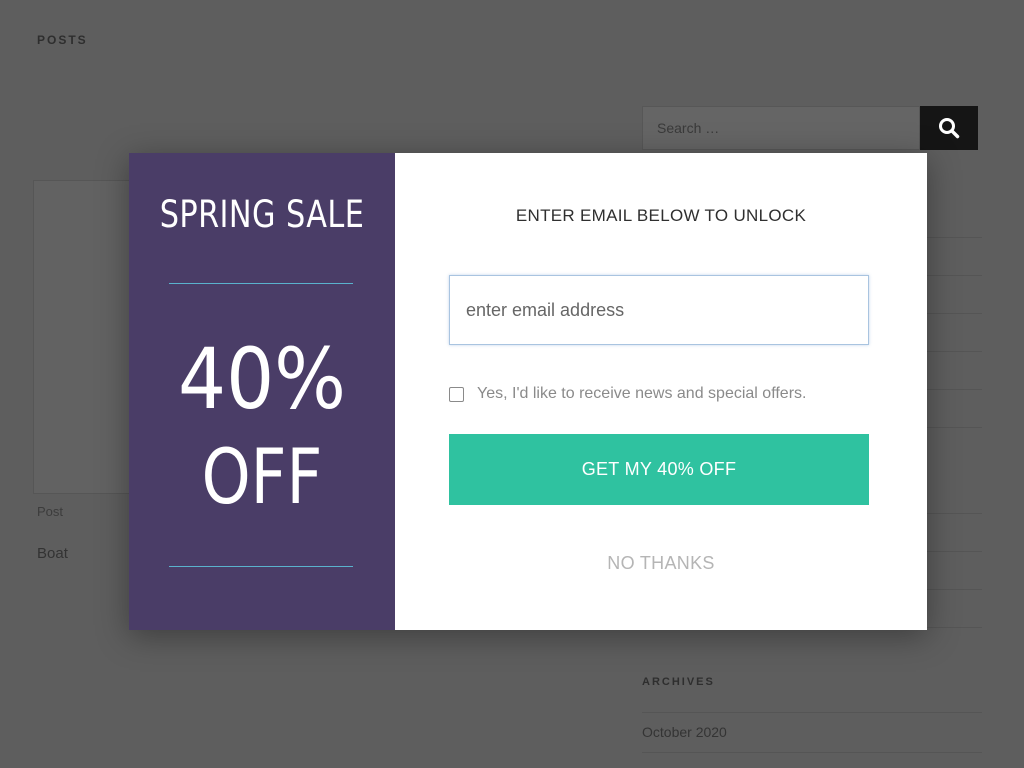 The width and height of the screenshot is (1024, 768). What do you see at coordinates (659, 469) in the screenshot?
I see `get-discount-button: GET MY 40% OFF` at bounding box center [659, 469].